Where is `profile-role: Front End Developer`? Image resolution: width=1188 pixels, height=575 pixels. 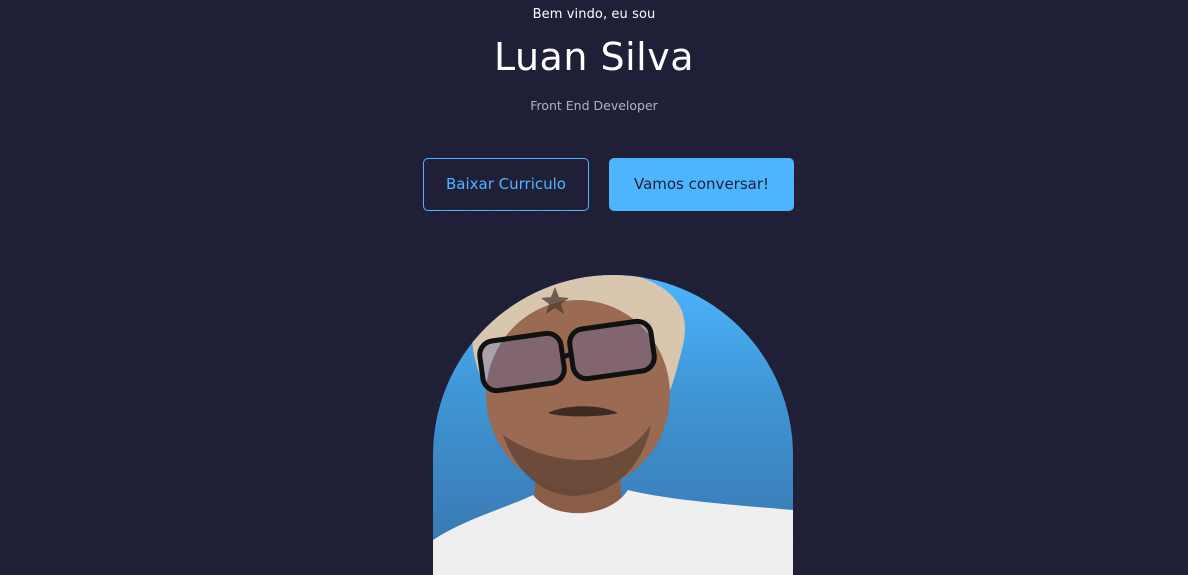 profile-role: Front End Developer is located at coordinates (594, 105).